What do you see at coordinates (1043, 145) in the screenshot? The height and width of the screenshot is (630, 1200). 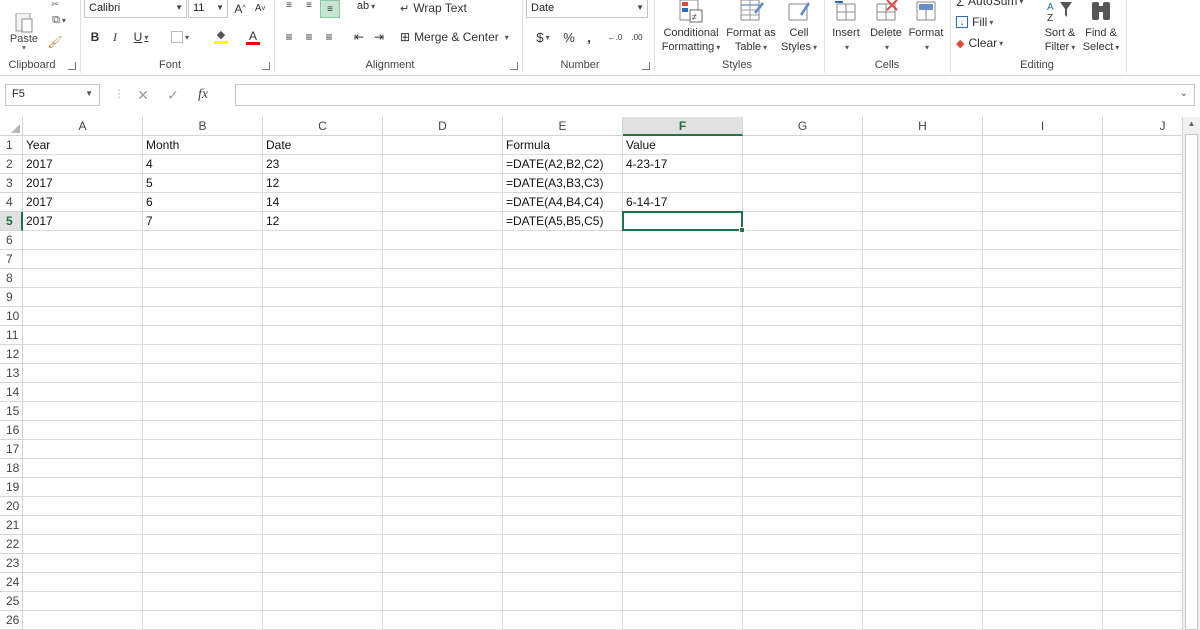 I see `cell-i1` at bounding box center [1043, 145].